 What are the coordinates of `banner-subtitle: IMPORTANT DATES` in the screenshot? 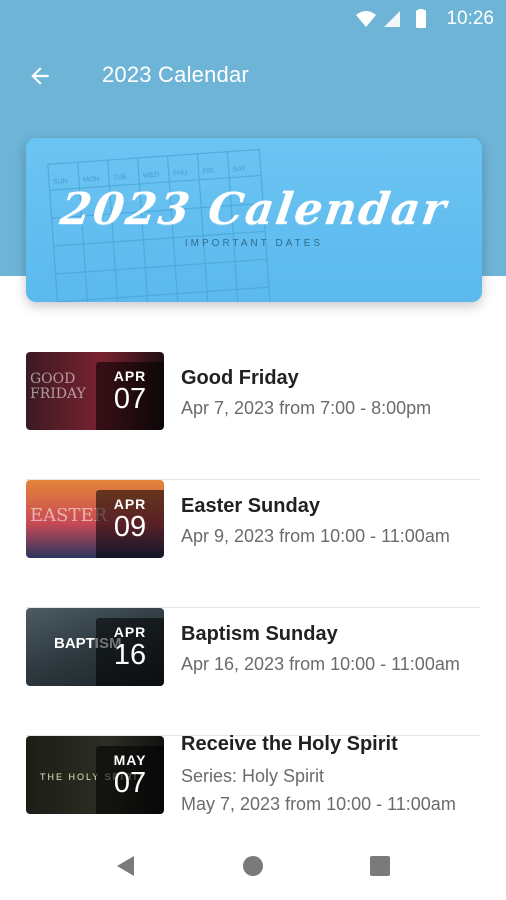 It's located at (254, 243).